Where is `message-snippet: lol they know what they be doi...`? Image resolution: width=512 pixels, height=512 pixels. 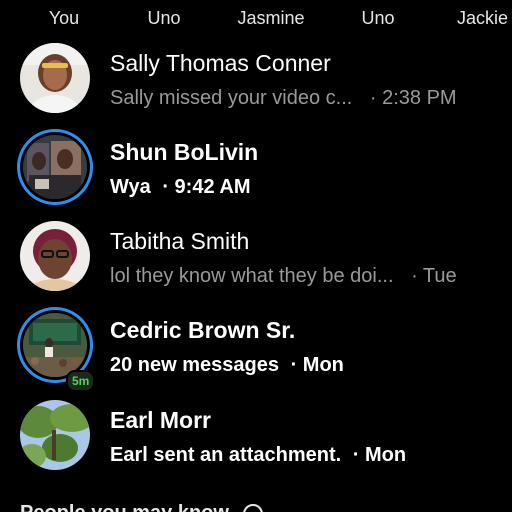
message-snippet: lol they know what they be doi... is located at coordinates (252, 276).